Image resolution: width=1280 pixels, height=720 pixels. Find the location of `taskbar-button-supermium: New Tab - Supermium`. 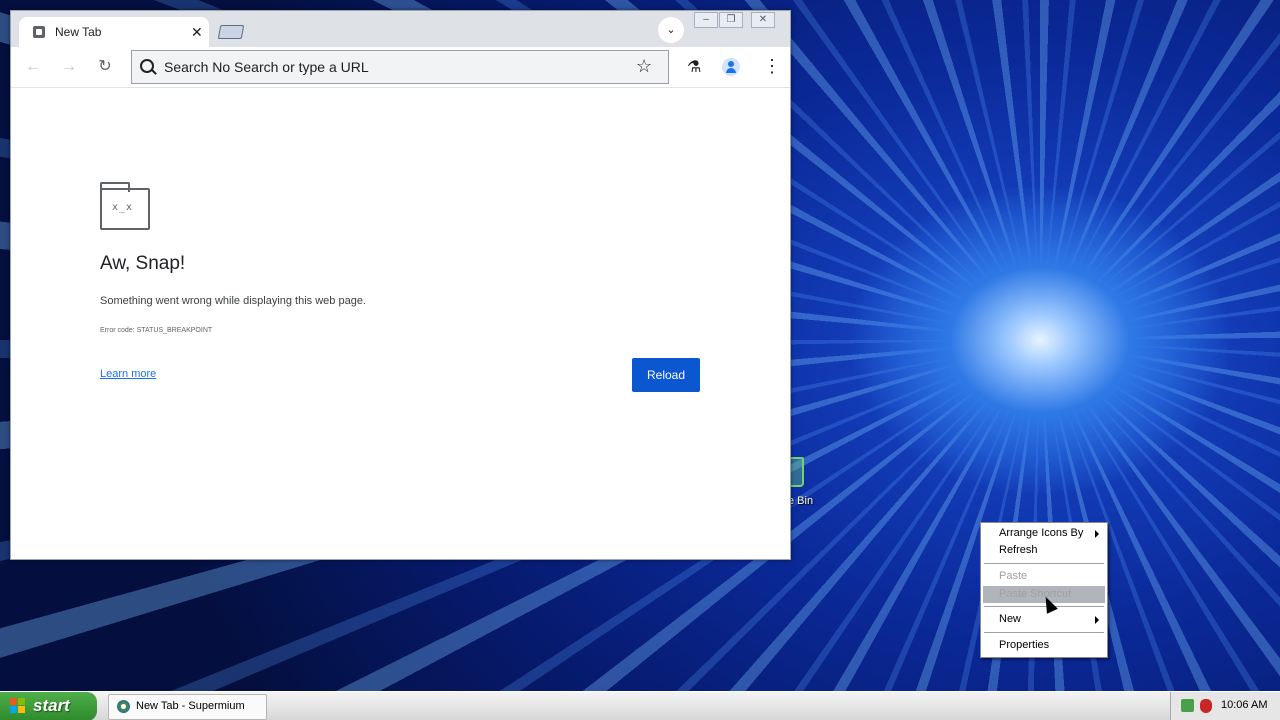

taskbar-button-supermium: New Tab - Supermium is located at coordinates (187, 707).